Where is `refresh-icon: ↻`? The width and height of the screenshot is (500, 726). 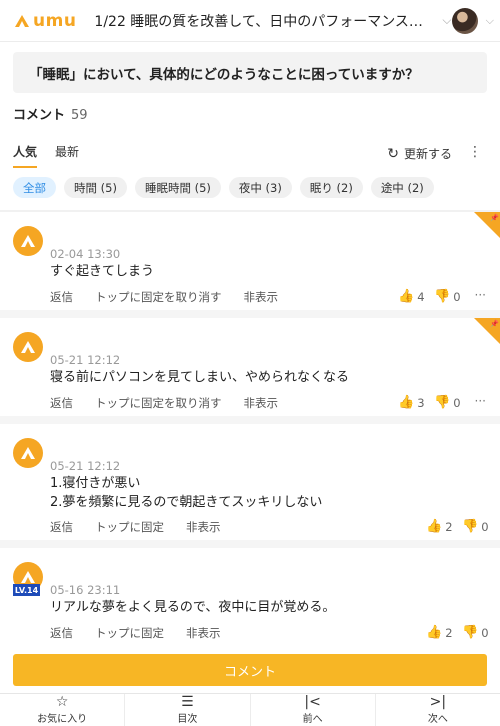
refresh-icon: ↻ is located at coordinates (393, 153).